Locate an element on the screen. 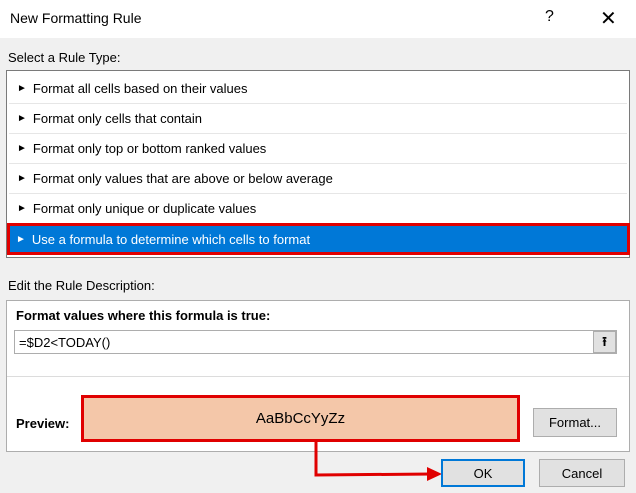 The width and height of the screenshot is (636, 493). annotation-arrow is located at coordinates (378, 461).